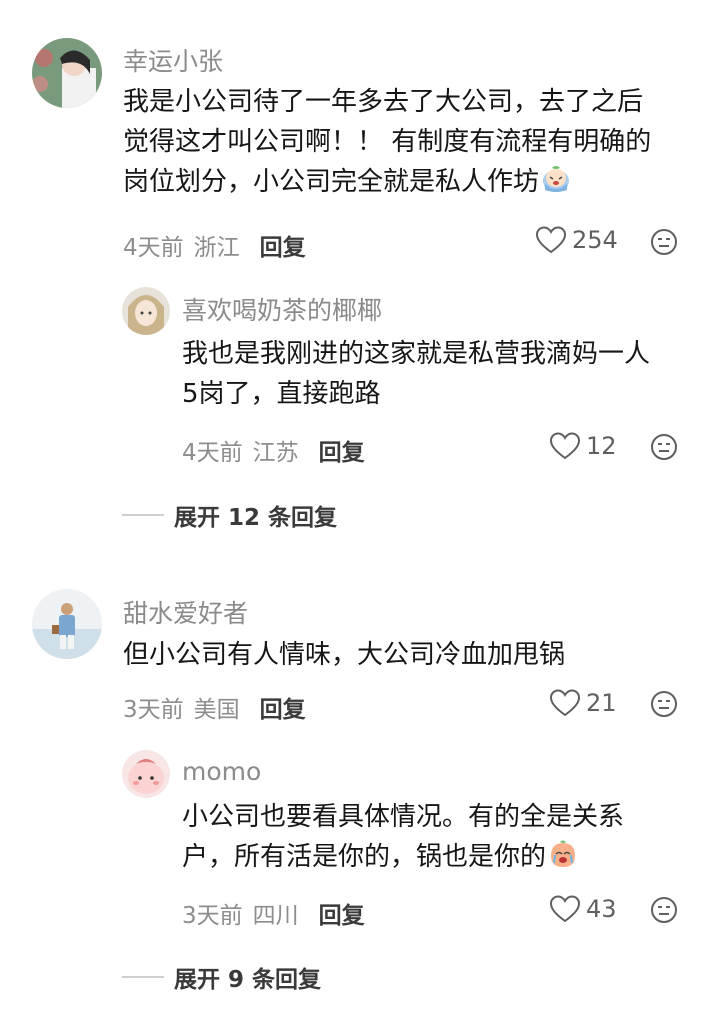 This screenshot has width=720, height=1020. I want to click on comment-meta: 4天前 浙江 回复, so click(214, 245).